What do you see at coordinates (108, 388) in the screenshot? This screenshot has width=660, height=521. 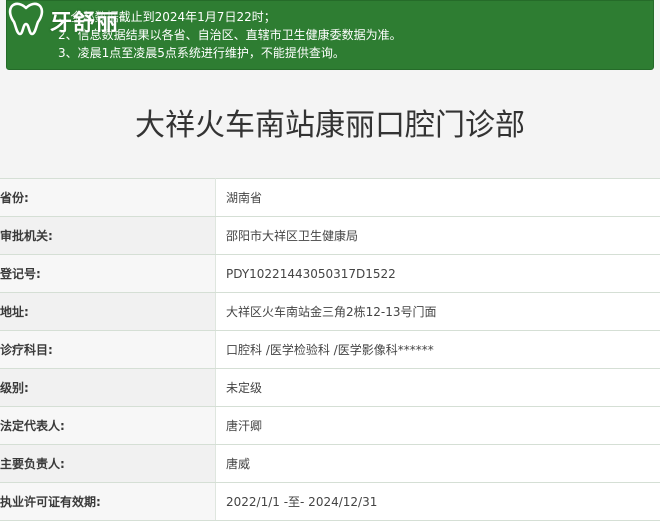 I see `row-label-level: 级别:` at bounding box center [108, 388].